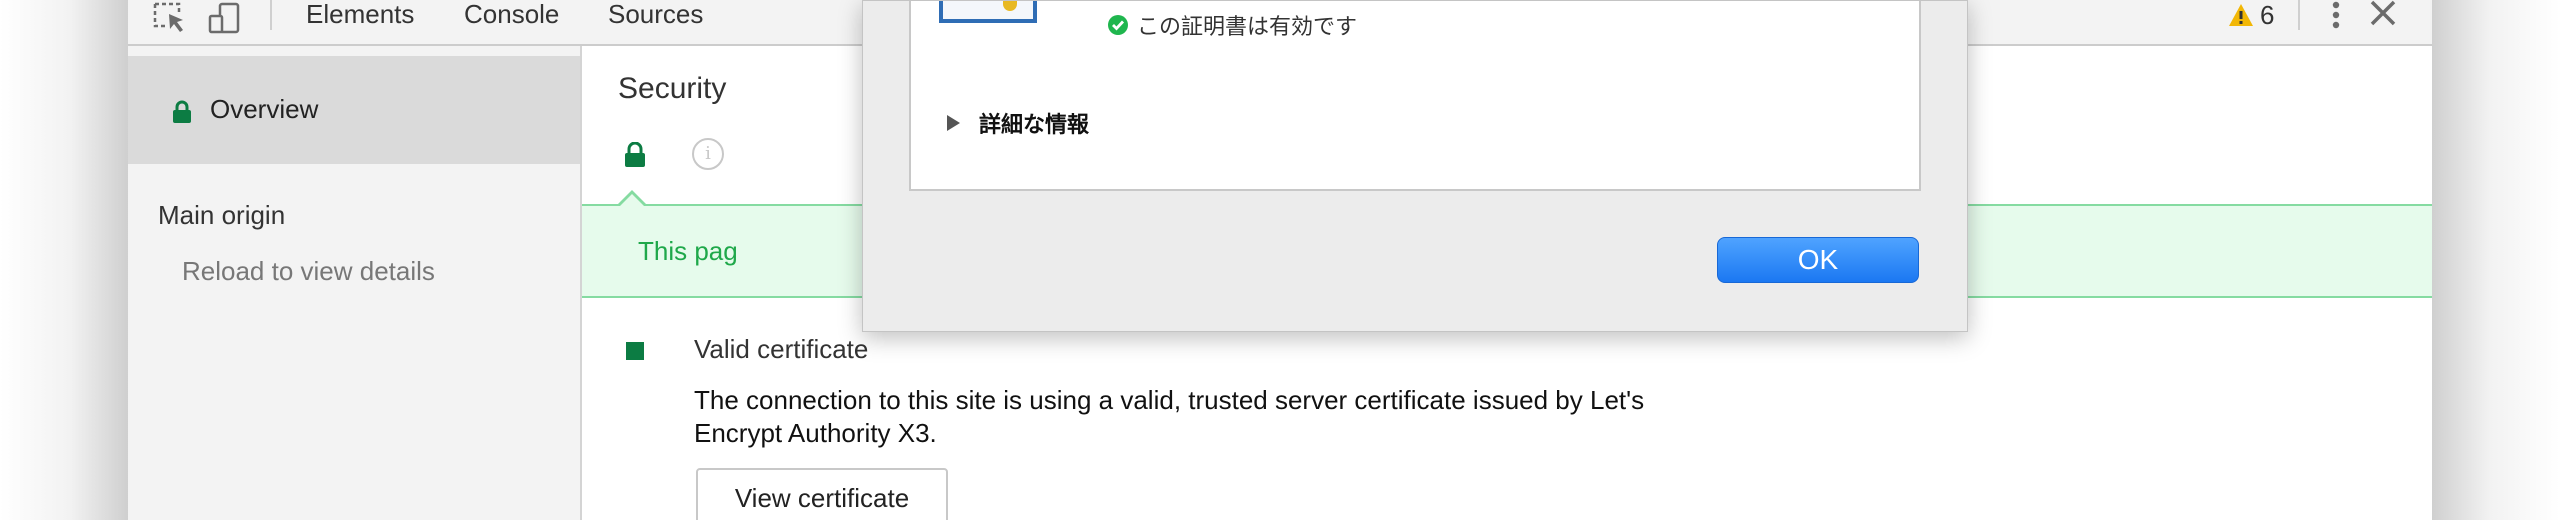 The image size is (2560, 520). I want to click on tab-console: Console, so click(511, 14).